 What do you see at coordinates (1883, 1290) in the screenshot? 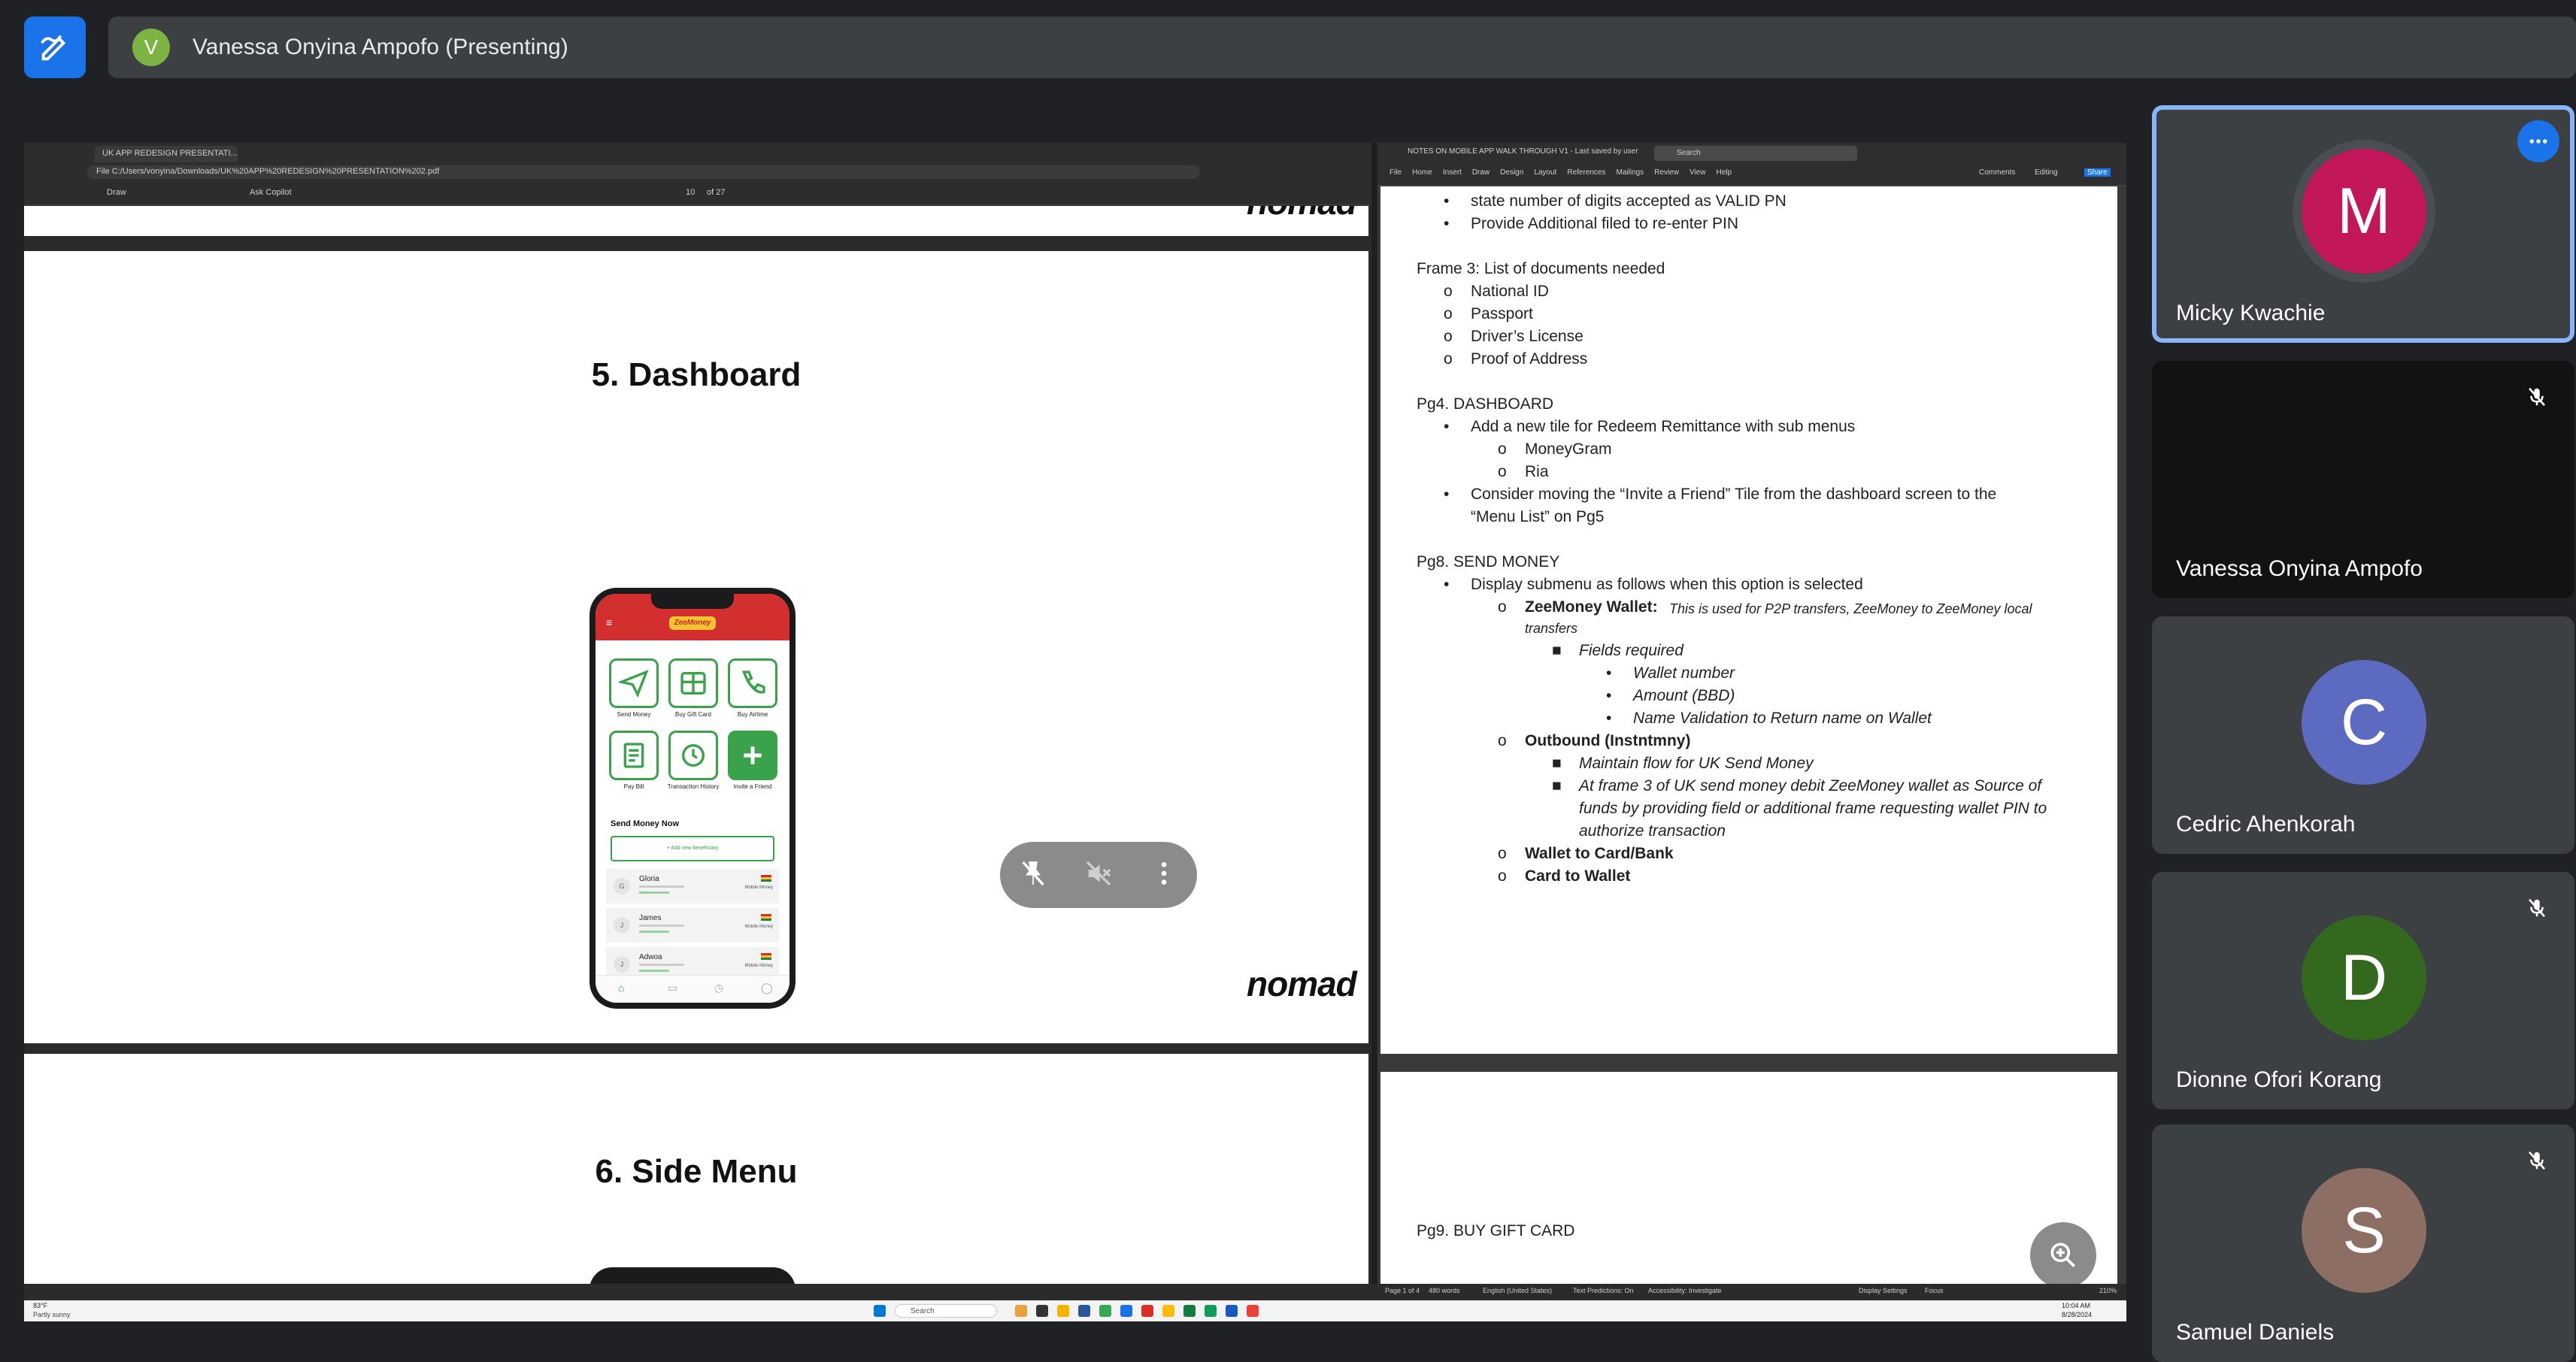
I see `status-display-settings: Display Settings` at bounding box center [1883, 1290].